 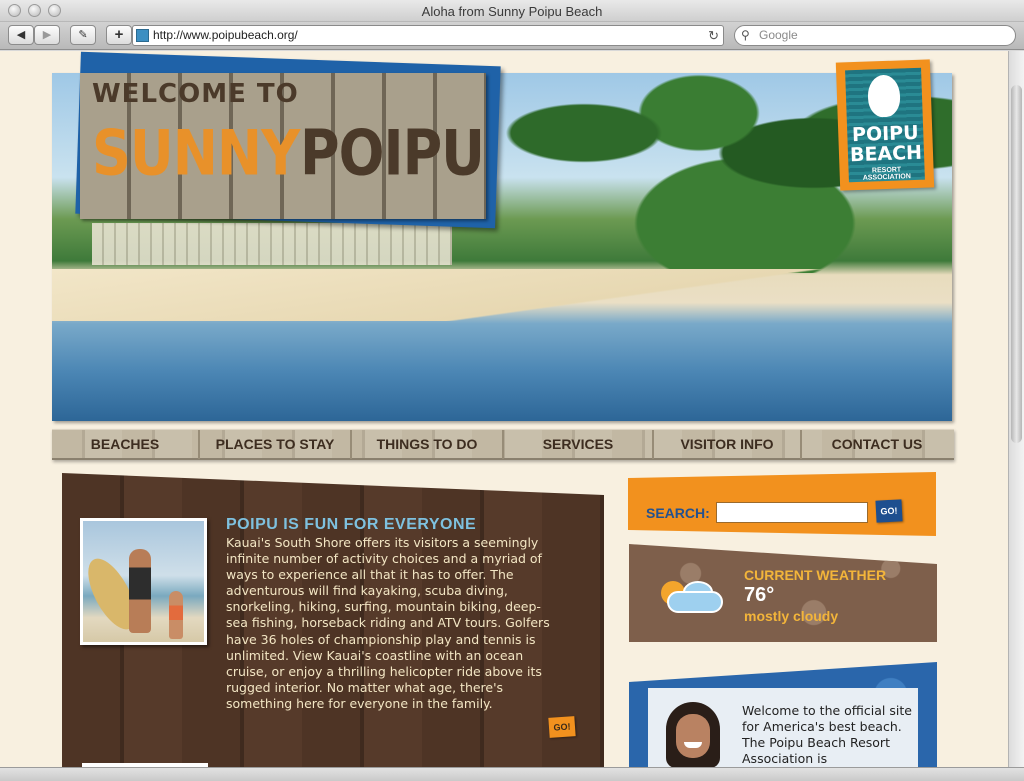 I want to click on forward-button: ▶, so click(x=47, y=35).